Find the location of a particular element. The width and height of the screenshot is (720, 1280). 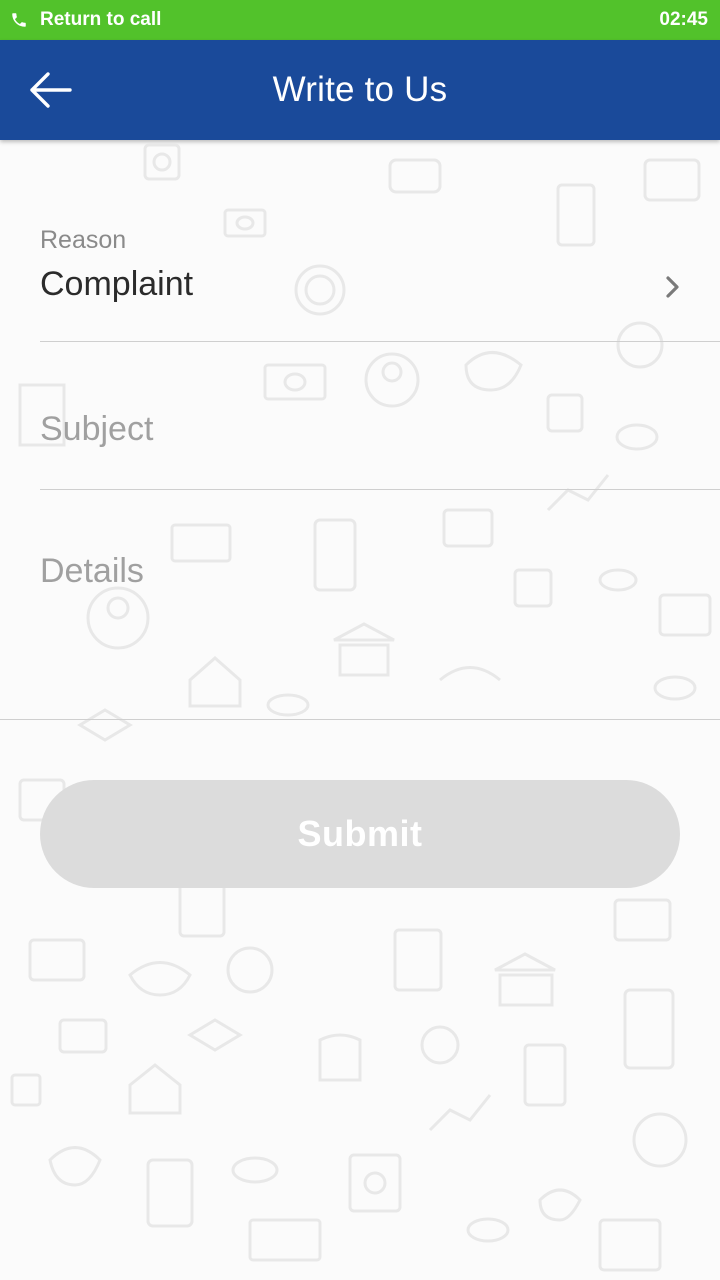

details-placeholder: Details is located at coordinates (92, 571).